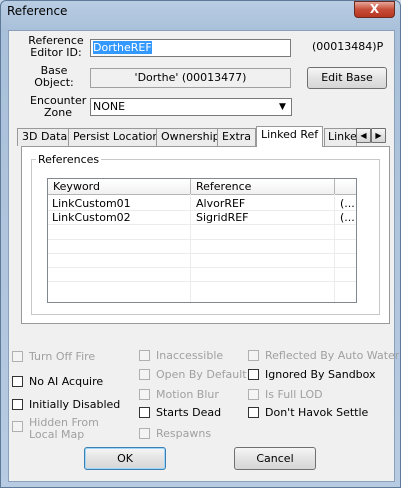 The height and width of the screenshot is (488, 401). I want to click on list-header: Keyword Reference, so click(202, 187).